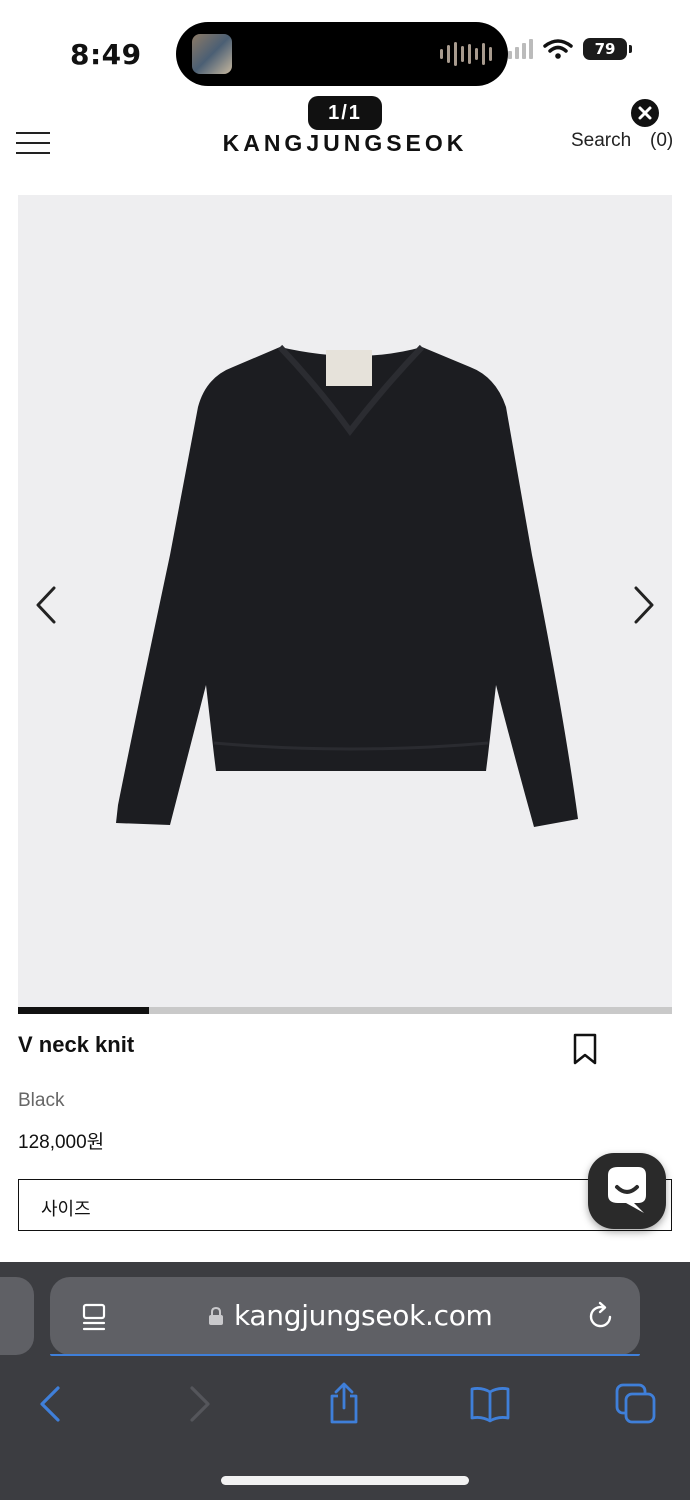 This screenshot has width=690, height=1500. What do you see at coordinates (490, 1404) in the screenshot?
I see `bookmarks-icon` at bounding box center [490, 1404].